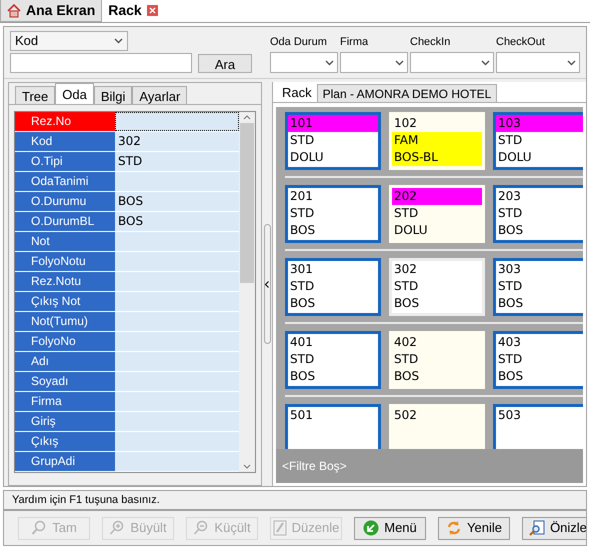 This screenshot has height=549, width=590. What do you see at coordinates (407, 93) in the screenshot?
I see `view-tab: Plan - AMONRA DEMO HOTEL` at bounding box center [407, 93].